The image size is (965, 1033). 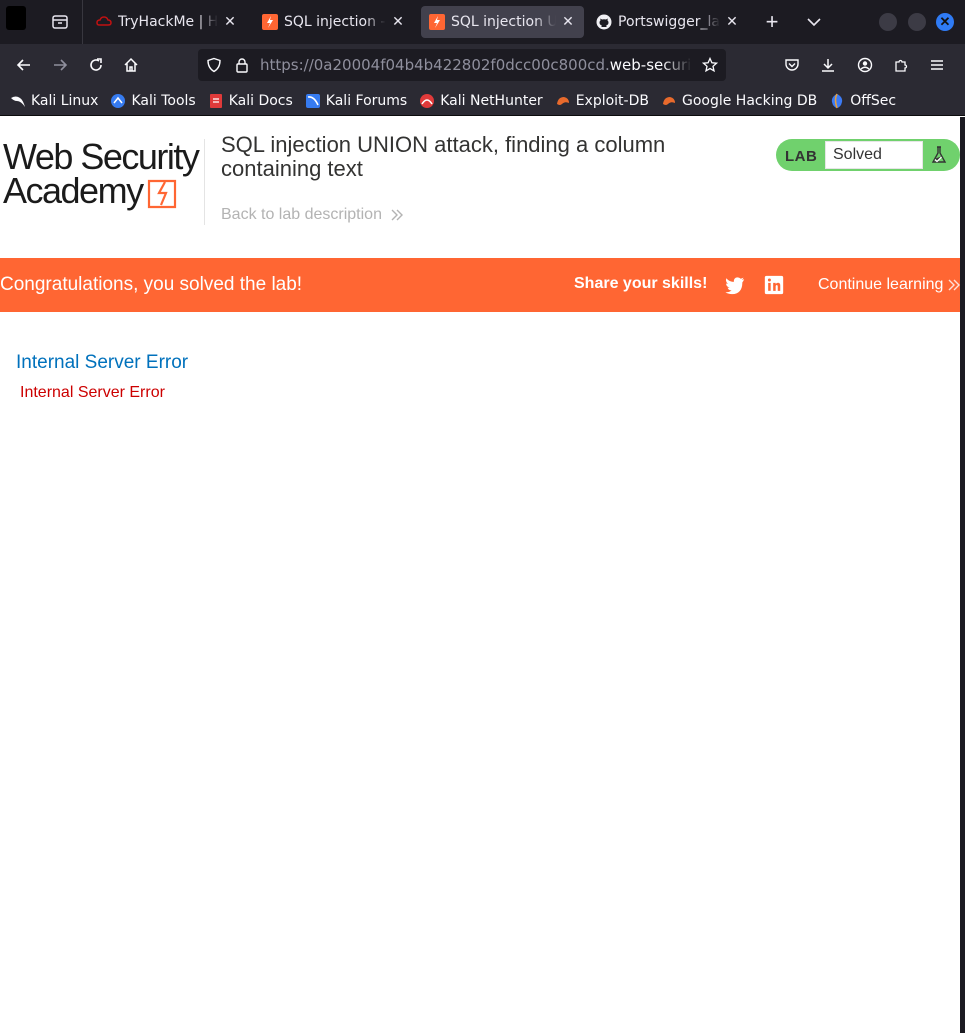 I want to click on chevron-down-icon, so click(x=814, y=22).